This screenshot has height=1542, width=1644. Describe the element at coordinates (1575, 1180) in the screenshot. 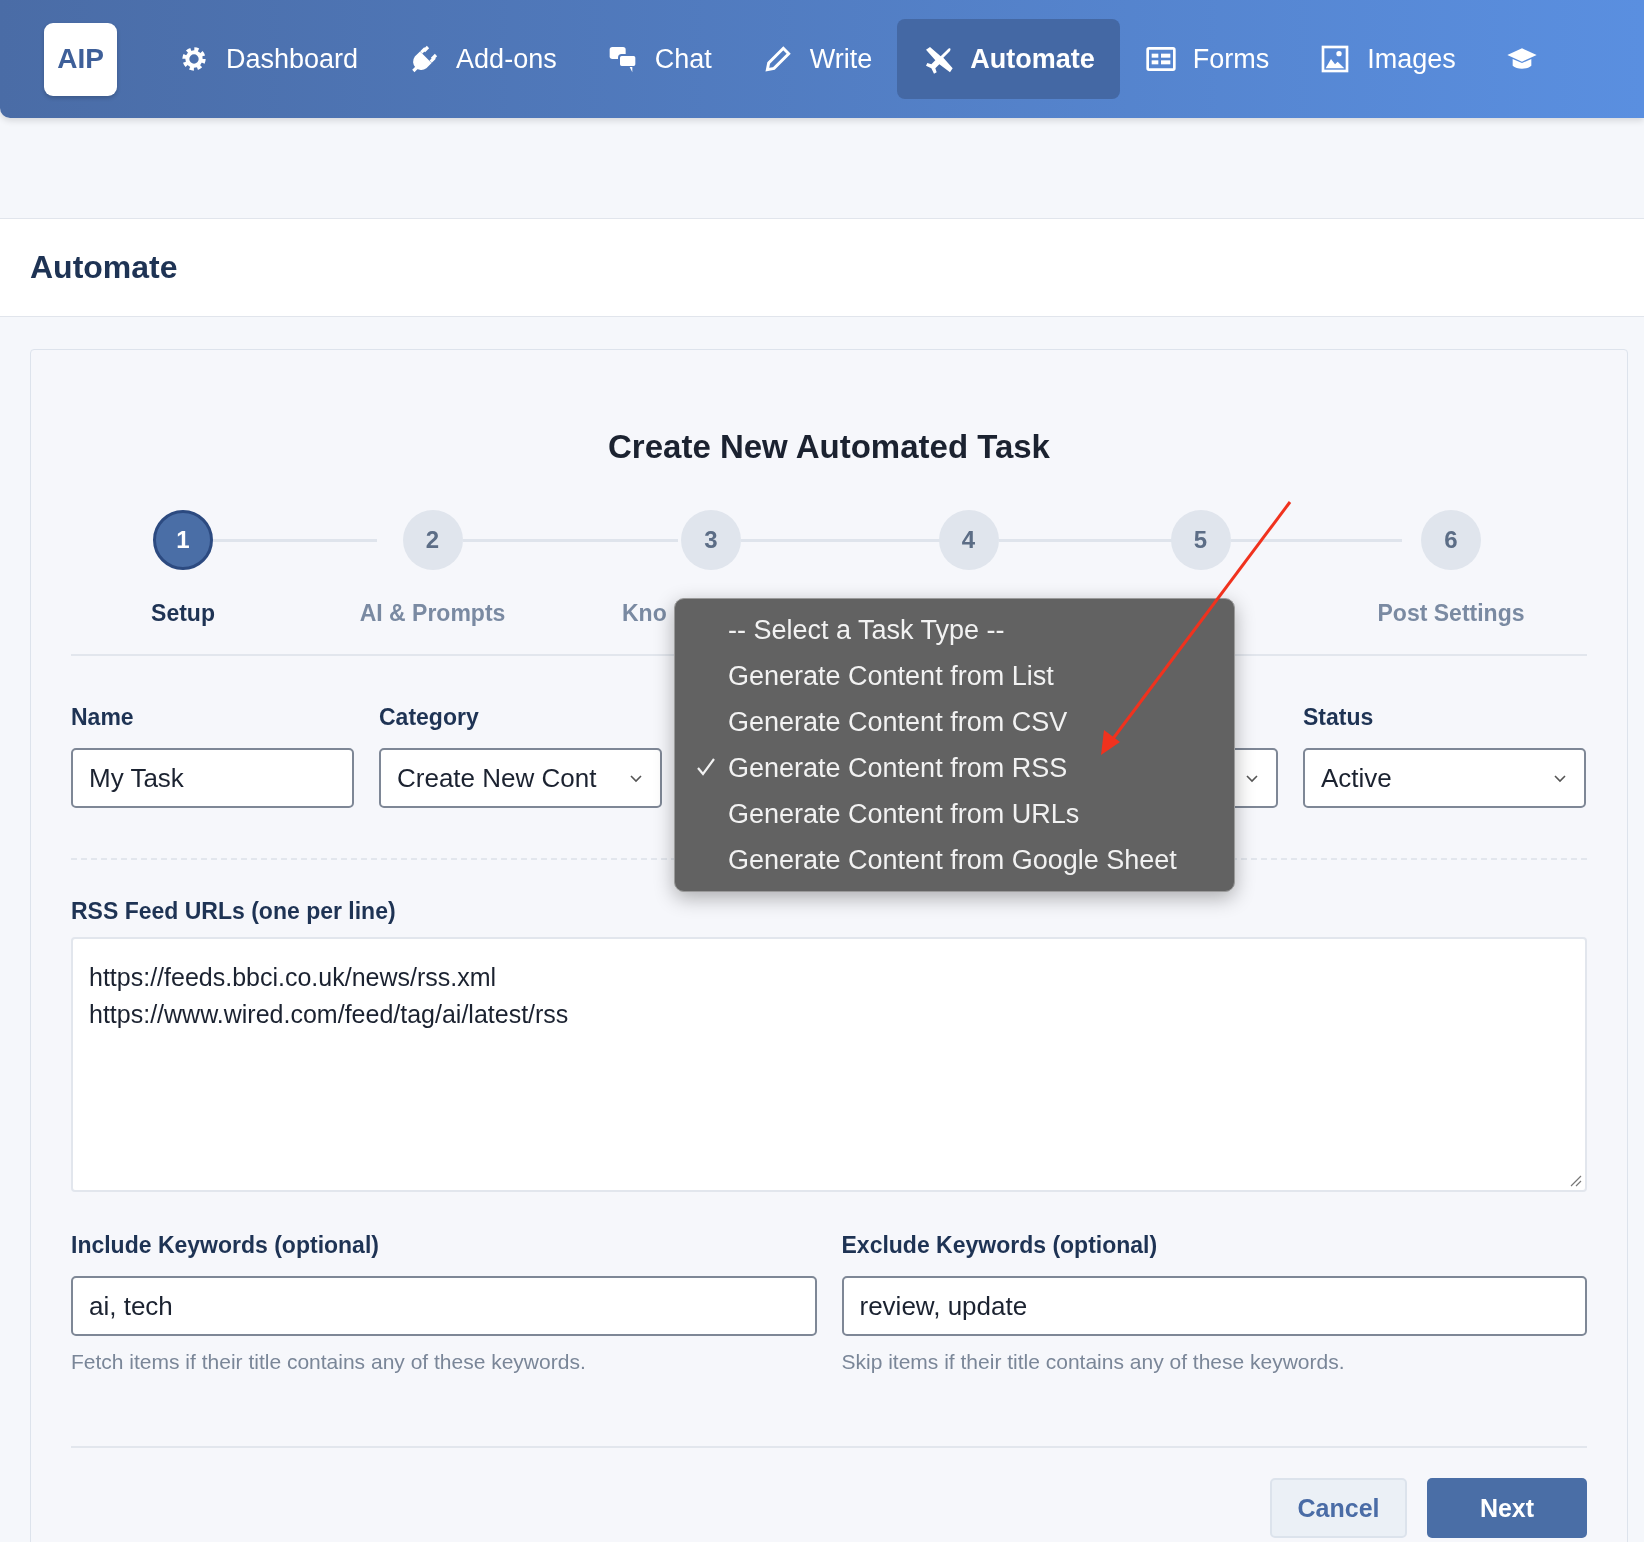

I see `resize-grip-icon` at that location.